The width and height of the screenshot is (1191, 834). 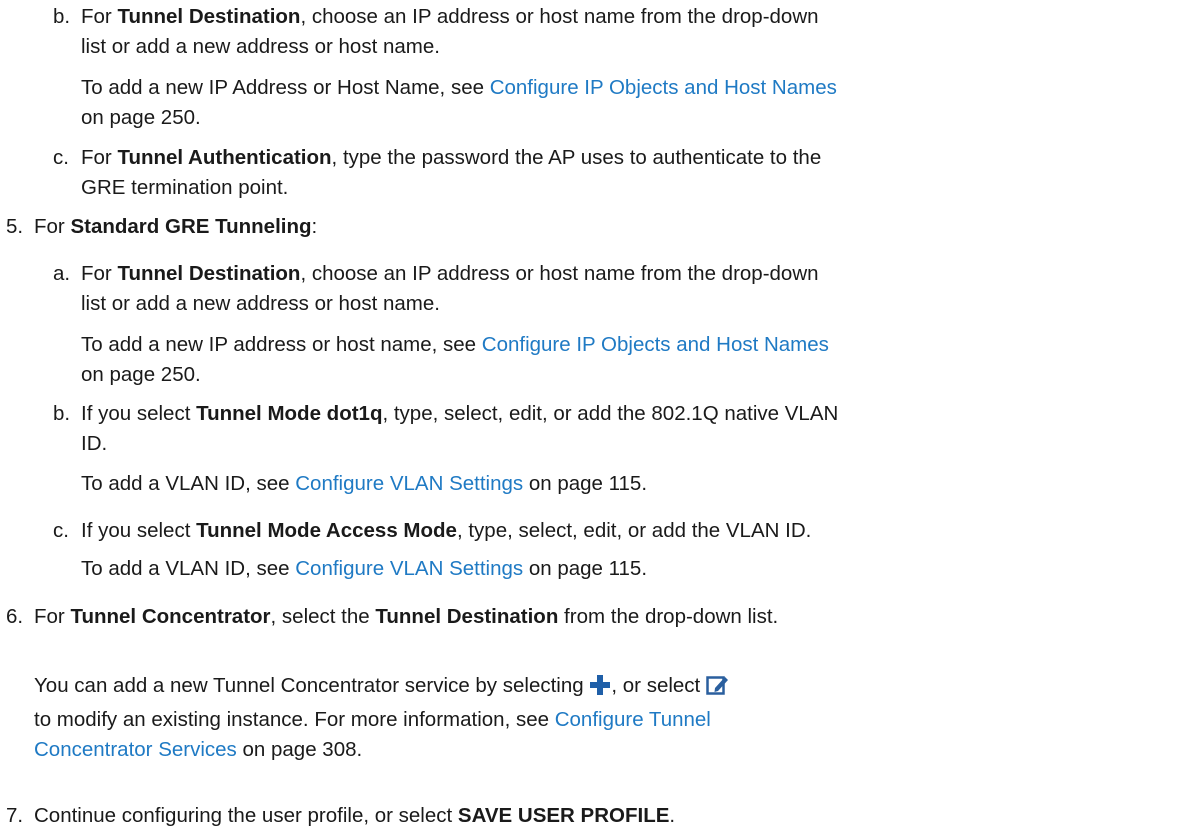 I want to click on step-5: 5. For Standard GRE Tunneling:, so click(x=591, y=227).